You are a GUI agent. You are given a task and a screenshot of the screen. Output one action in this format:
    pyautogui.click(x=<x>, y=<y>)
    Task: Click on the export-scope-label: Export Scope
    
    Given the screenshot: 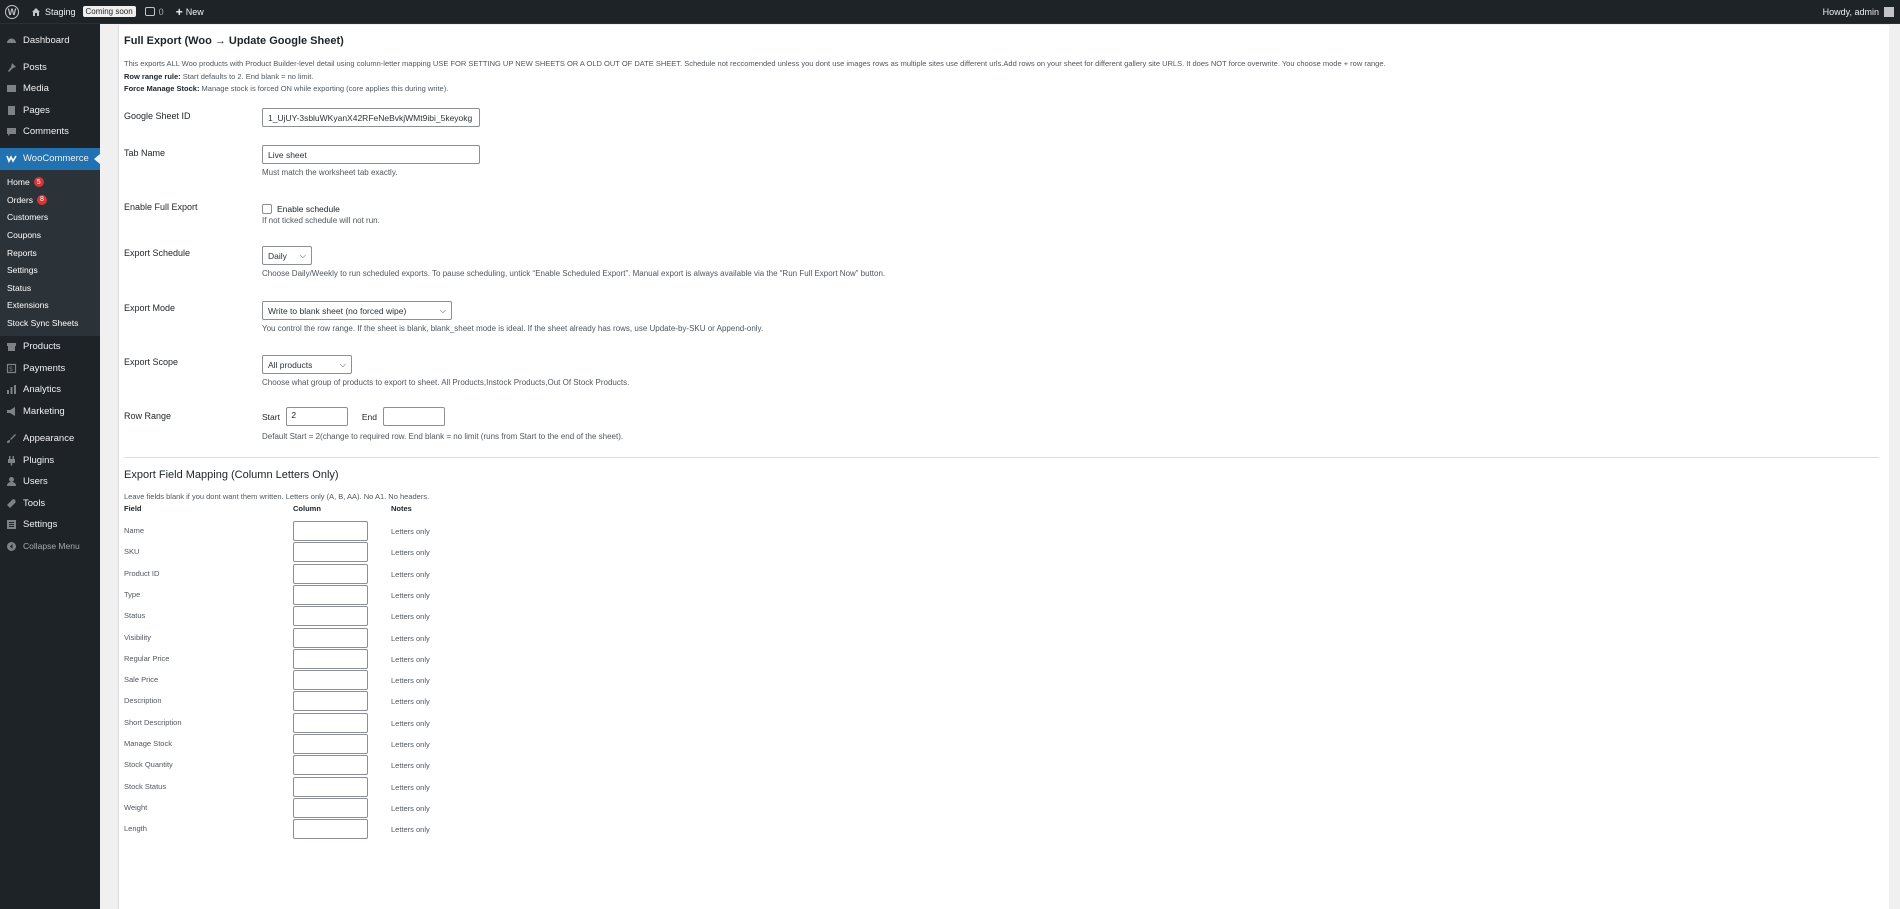 What is the action you would take?
    pyautogui.click(x=151, y=362)
    